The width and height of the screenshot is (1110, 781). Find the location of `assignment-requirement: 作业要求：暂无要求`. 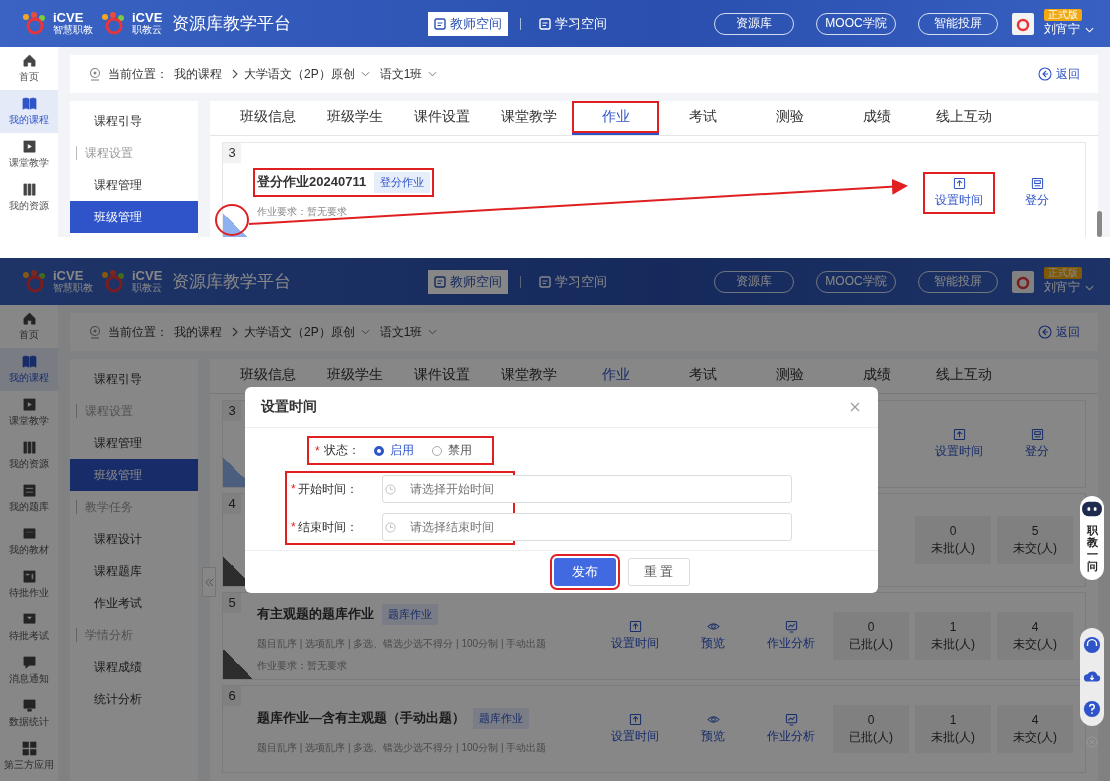

assignment-requirement: 作业要求：暂无要求 is located at coordinates (302, 211).